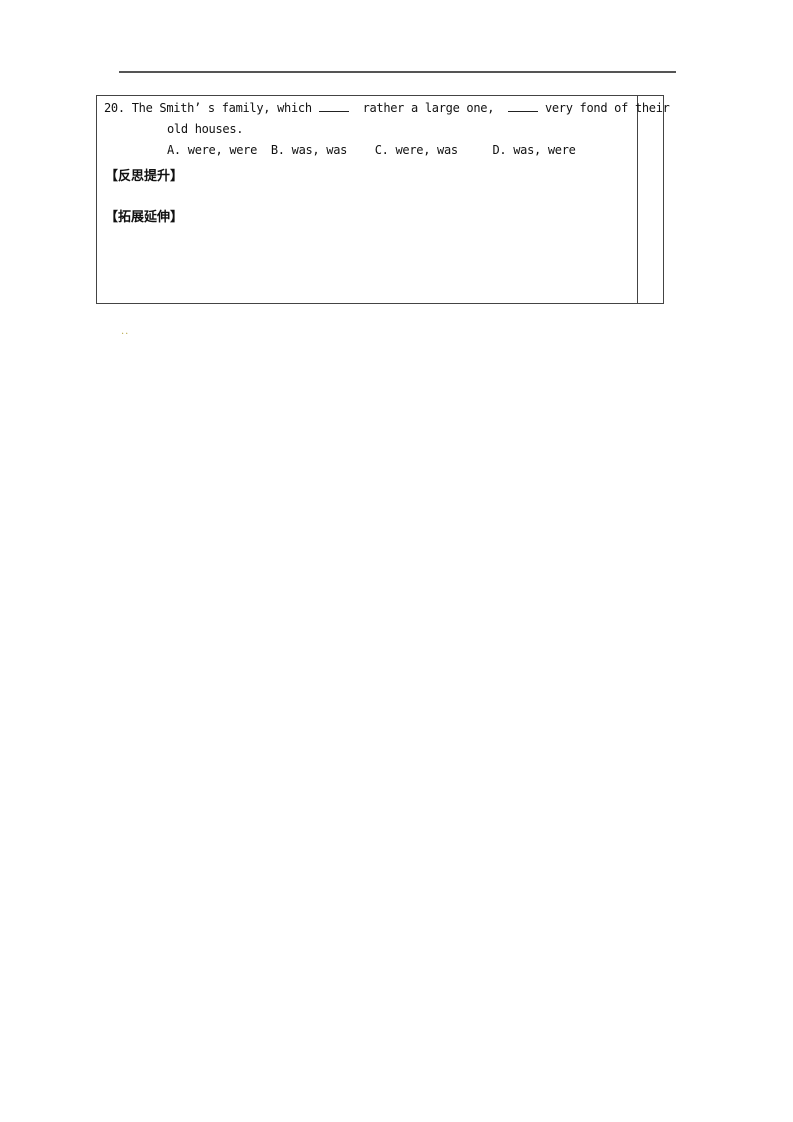 The width and height of the screenshot is (793, 1122). What do you see at coordinates (114, 108) in the screenshot?
I see `question-number: 20.` at bounding box center [114, 108].